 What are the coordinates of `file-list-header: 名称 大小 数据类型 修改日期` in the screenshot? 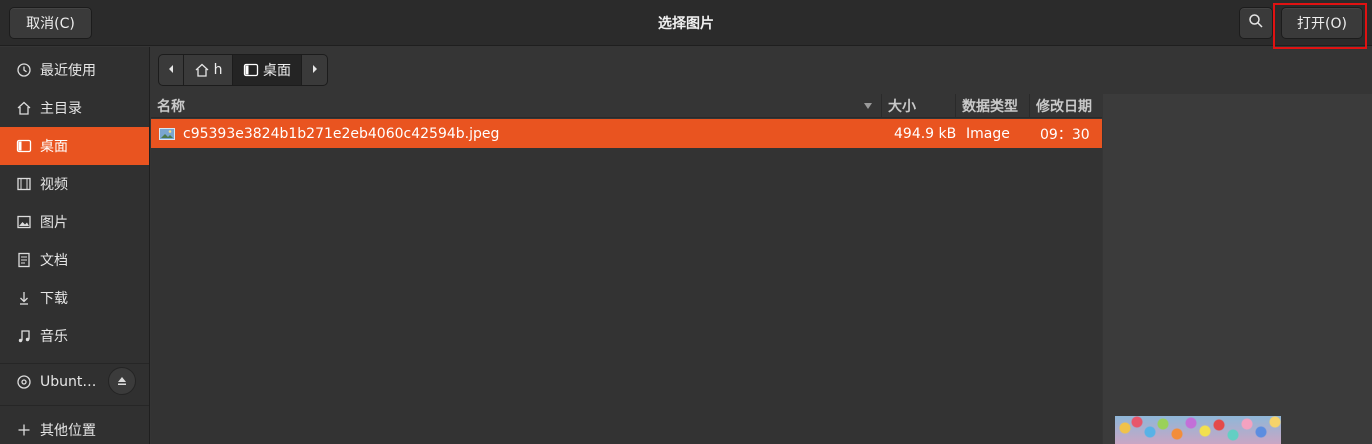 It's located at (626, 106).